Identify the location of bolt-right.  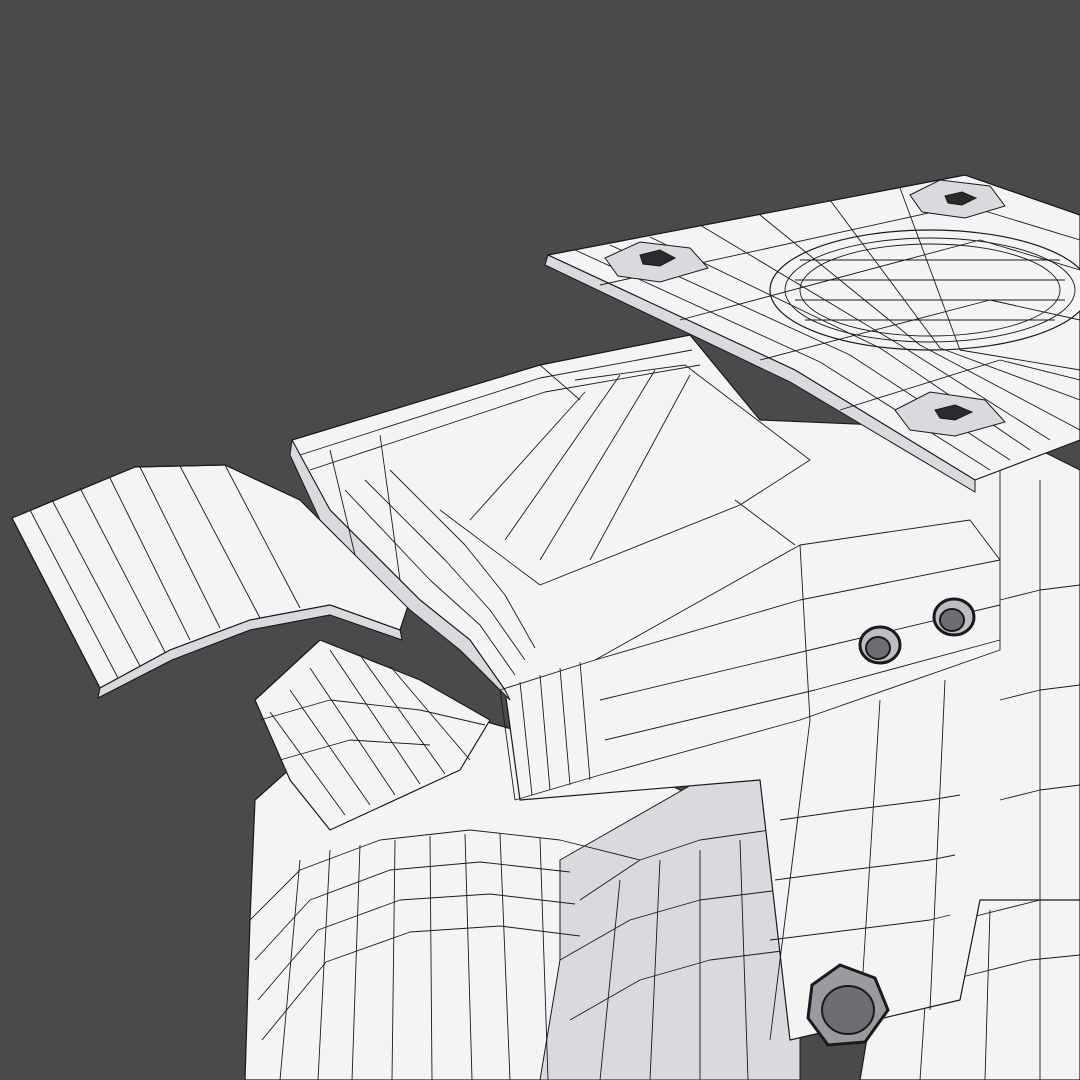
(954, 617).